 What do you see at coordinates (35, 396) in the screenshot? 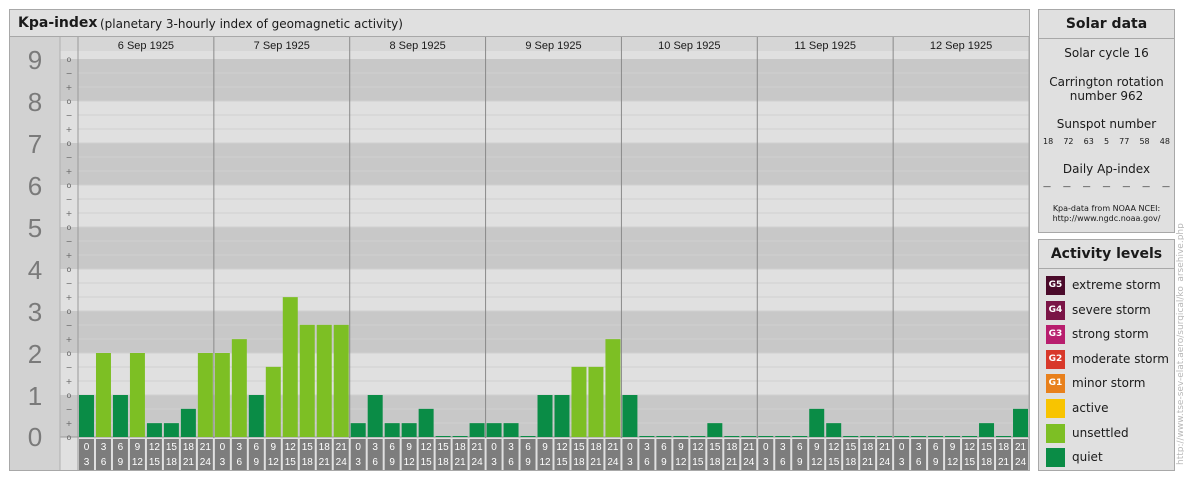
I see `y-tick-label: 1` at bounding box center [35, 396].